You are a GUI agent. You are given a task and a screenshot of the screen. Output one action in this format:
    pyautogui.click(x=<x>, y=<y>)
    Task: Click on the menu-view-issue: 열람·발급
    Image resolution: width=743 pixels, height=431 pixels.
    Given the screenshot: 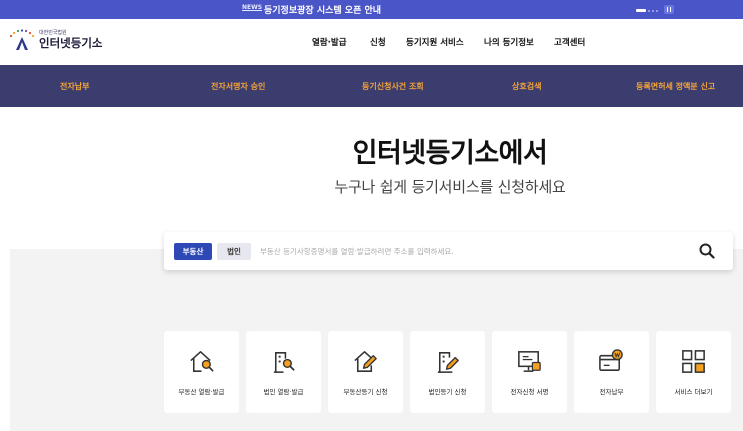 What is the action you would take?
    pyautogui.click(x=329, y=42)
    